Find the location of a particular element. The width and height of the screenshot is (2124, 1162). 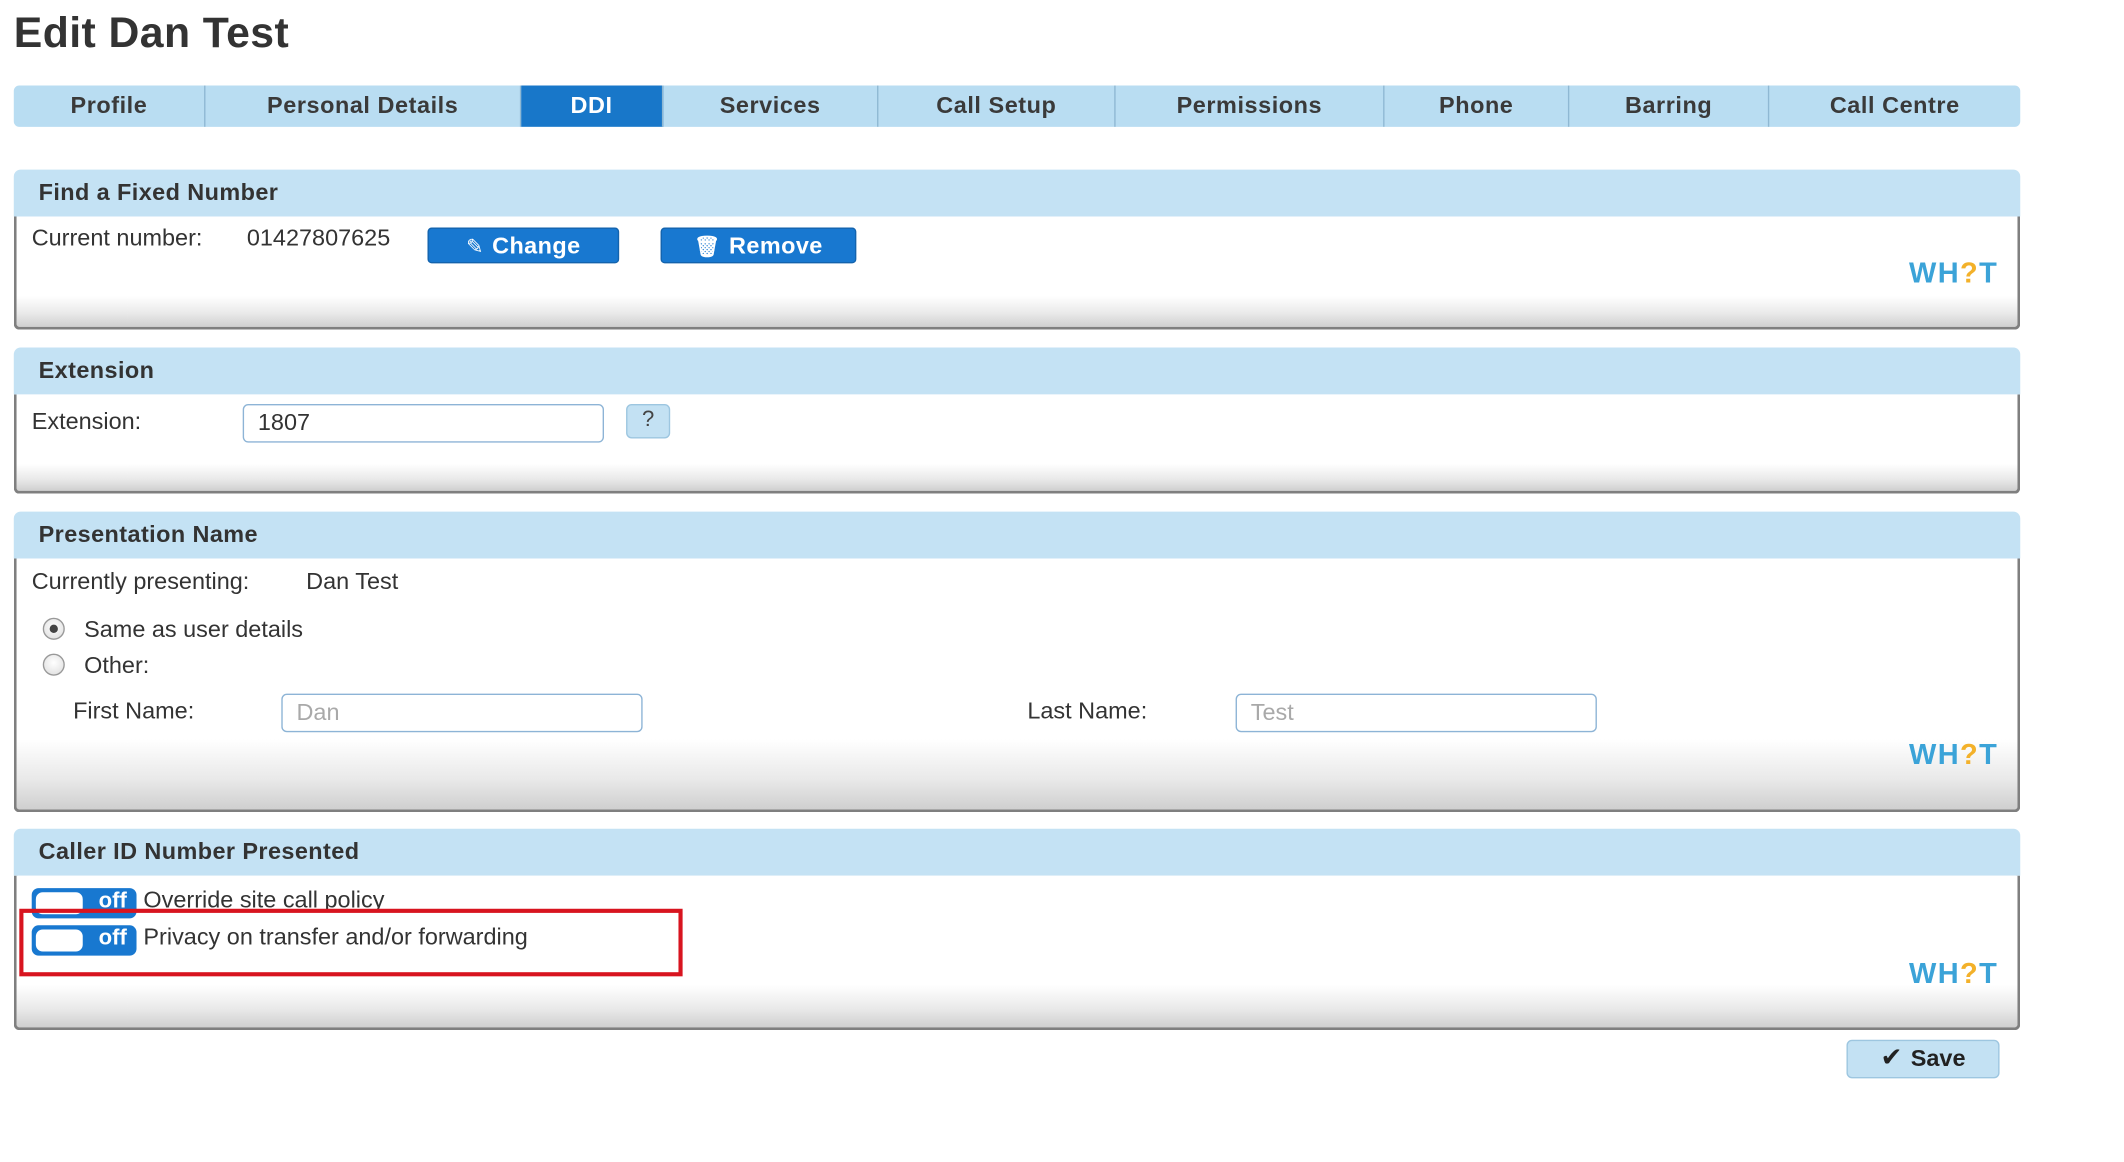

pencil-icon: ✎ is located at coordinates (475, 247).